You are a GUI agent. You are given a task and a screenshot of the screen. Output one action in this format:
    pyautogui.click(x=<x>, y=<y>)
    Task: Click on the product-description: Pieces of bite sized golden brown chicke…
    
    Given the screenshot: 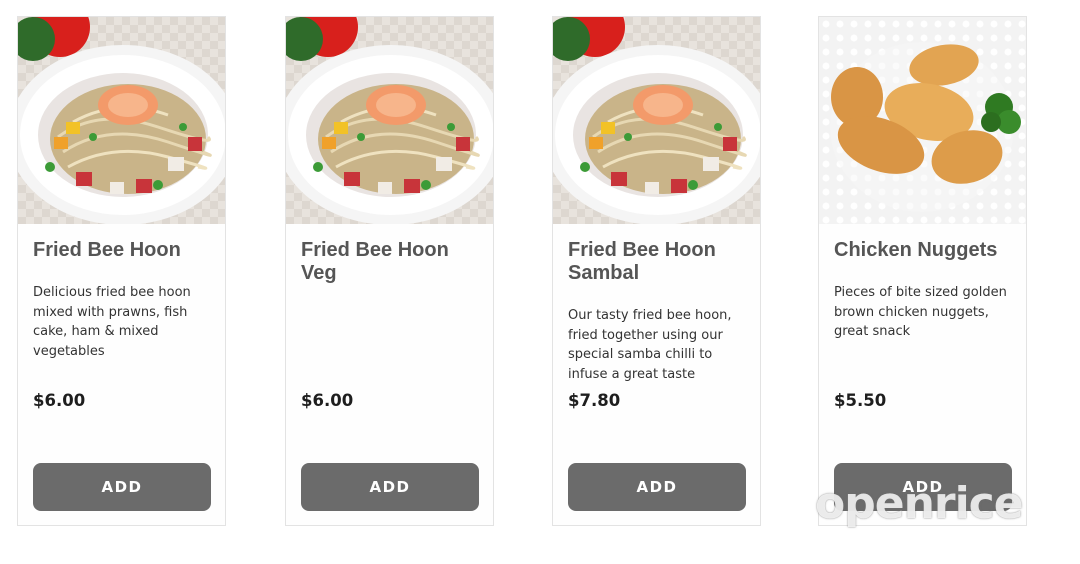 What is the action you would take?
    pyautogui.click(x=920, y=312)
    